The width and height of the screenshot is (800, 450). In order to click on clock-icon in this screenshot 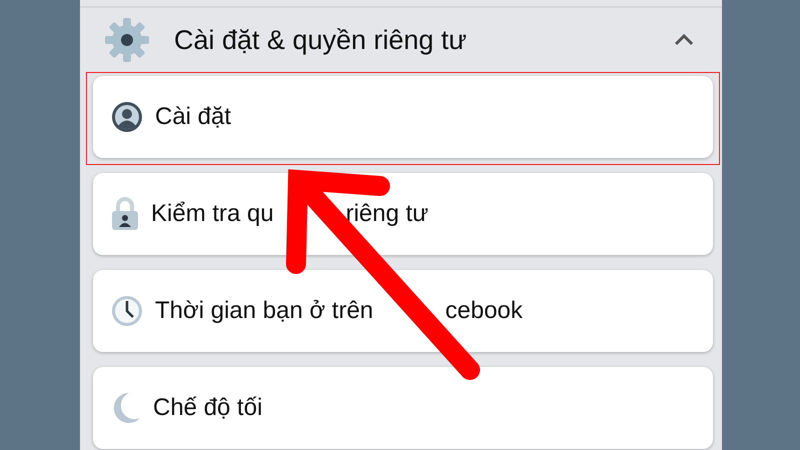, I will do `click(127, 311)`.